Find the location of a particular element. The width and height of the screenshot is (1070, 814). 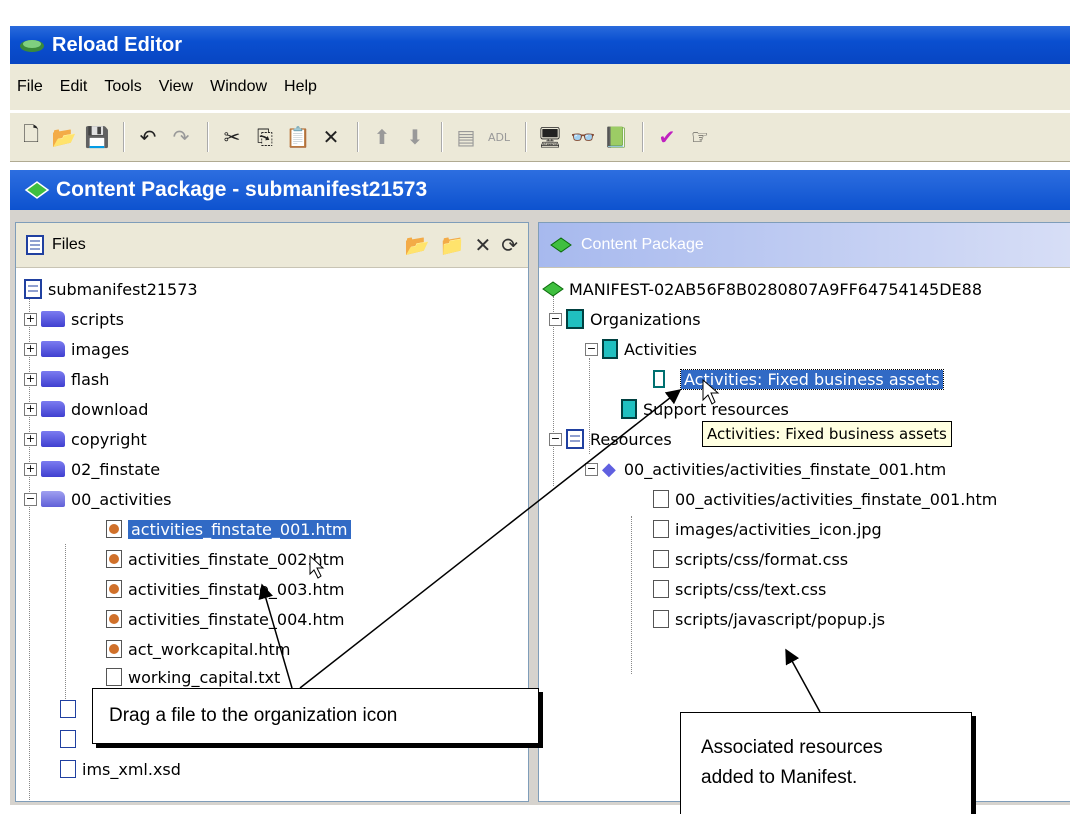

resources-callout: Associated resources added to Manifest. is located at coordinates (826, 763).